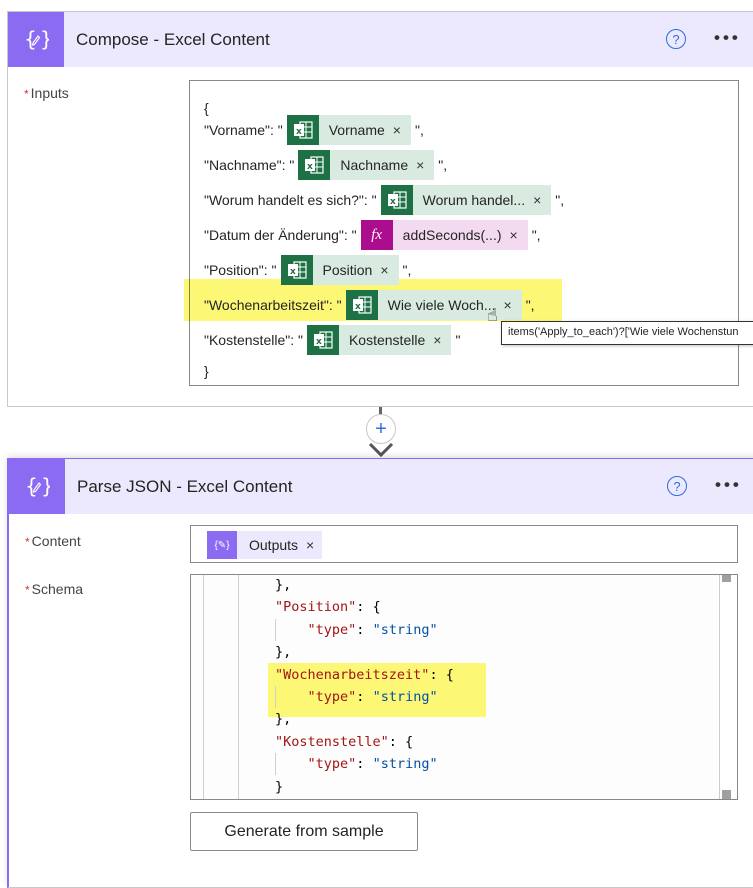 This screenshot has width=753, height=888. Describe the element at coordinates (56, 541) in the screenshot. I see `content-label-text: Content` at that location.